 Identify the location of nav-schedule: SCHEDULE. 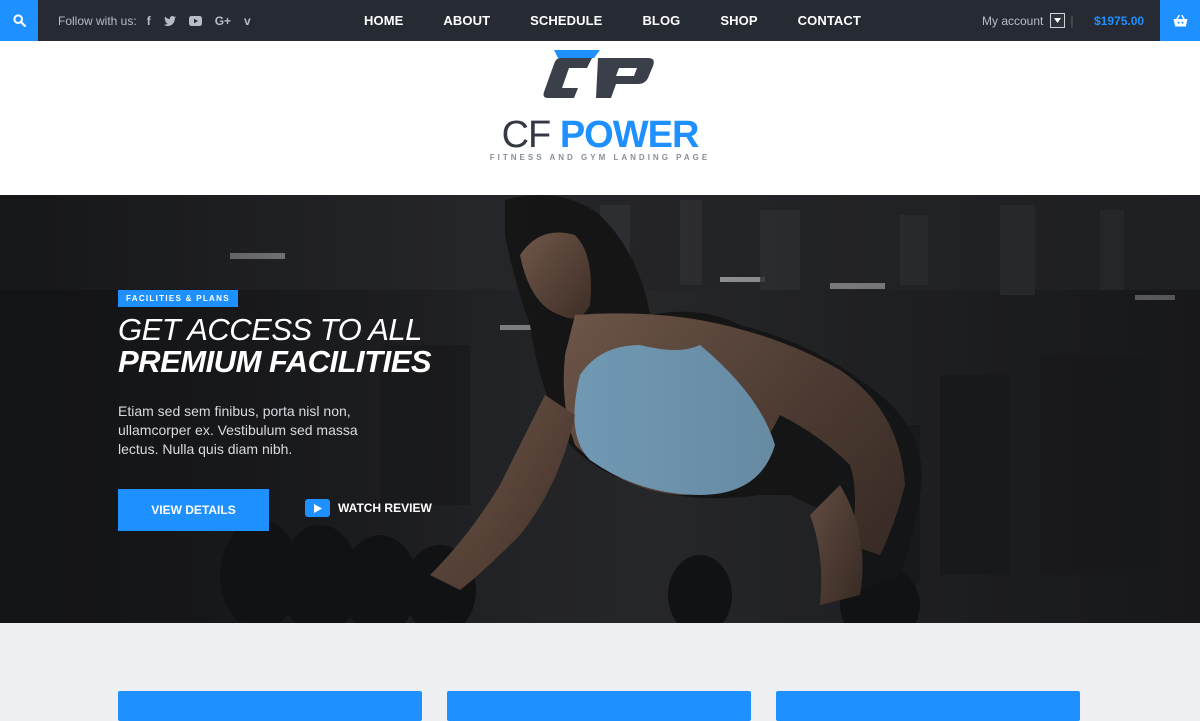
(566, 20).